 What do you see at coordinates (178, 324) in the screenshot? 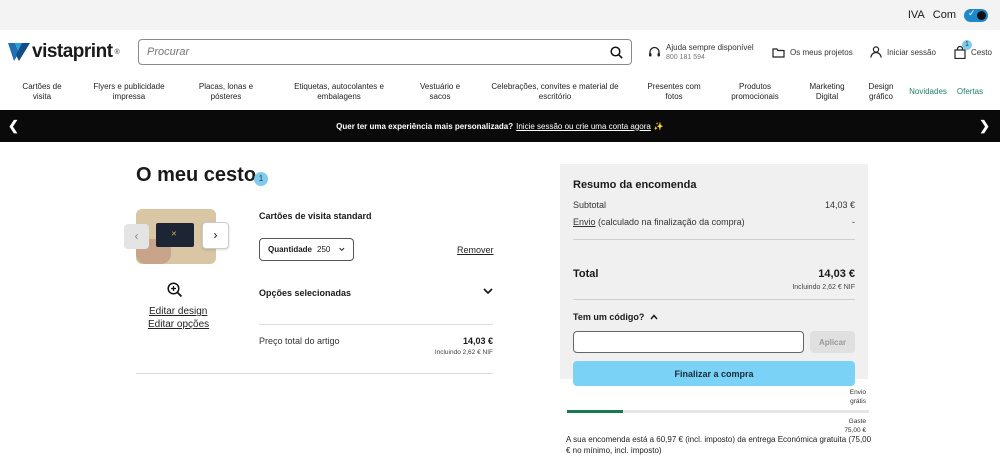
I see `edit-options-link: Editar opções` at bounding box center [178, 324].